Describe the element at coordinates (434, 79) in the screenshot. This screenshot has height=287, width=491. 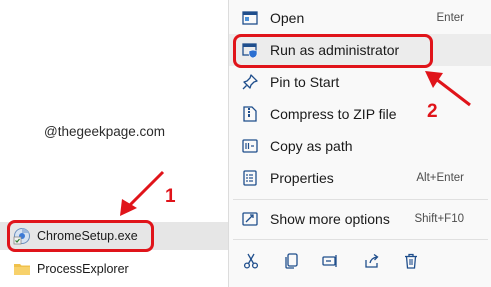
I see `arrow-2-head` at that location.